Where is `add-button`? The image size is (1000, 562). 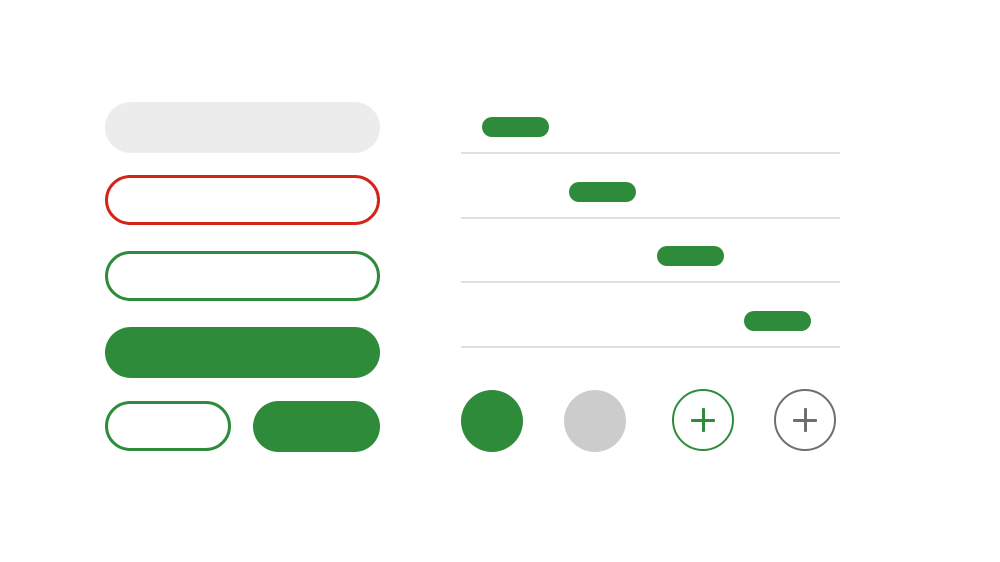
add-button is located at coordinates (703, 420).